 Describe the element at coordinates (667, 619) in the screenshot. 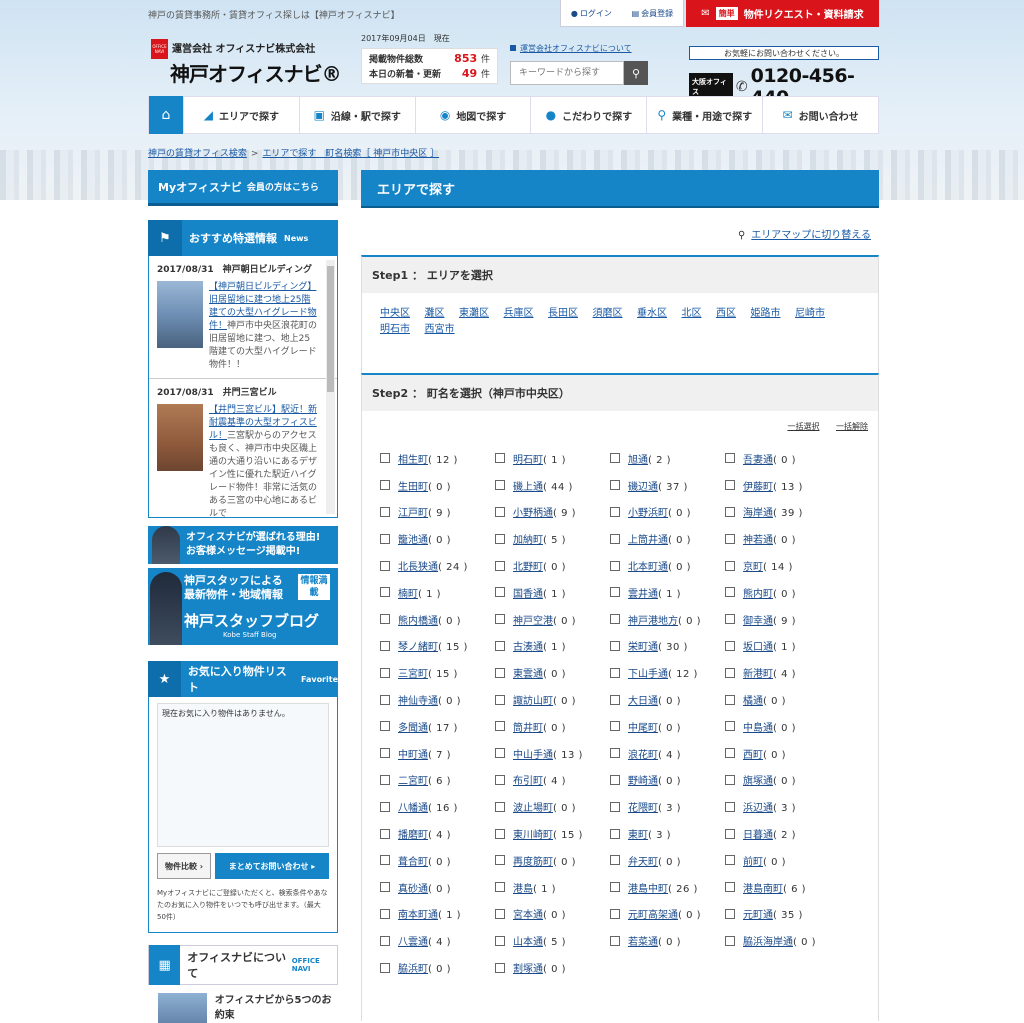

I see `town-item: 神戸港地方( 0 )` at that location.